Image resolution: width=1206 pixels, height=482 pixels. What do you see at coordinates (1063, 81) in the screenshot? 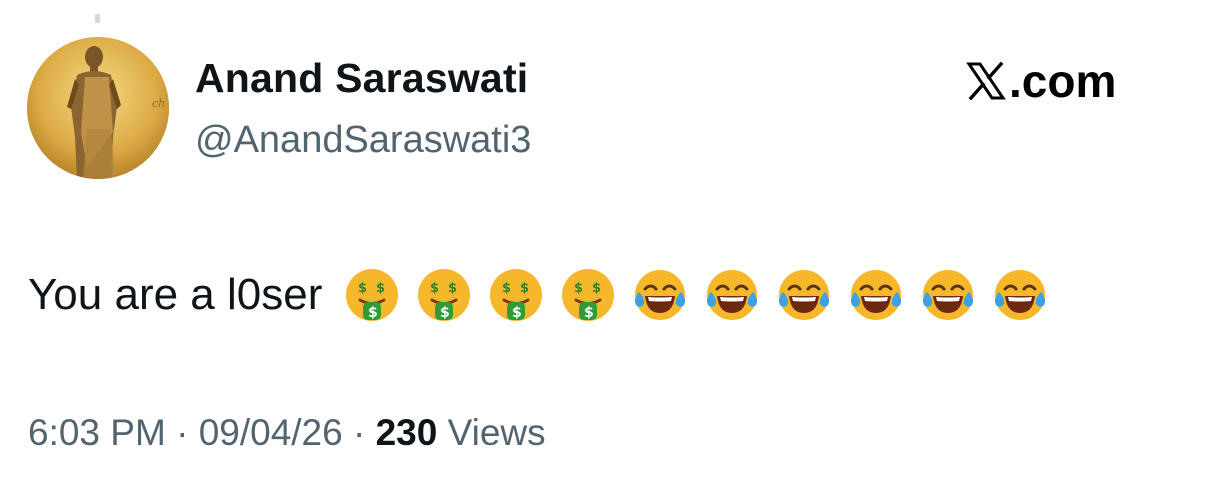
I see `brand-domain-text: .com` at bounding box center [1063, 81].